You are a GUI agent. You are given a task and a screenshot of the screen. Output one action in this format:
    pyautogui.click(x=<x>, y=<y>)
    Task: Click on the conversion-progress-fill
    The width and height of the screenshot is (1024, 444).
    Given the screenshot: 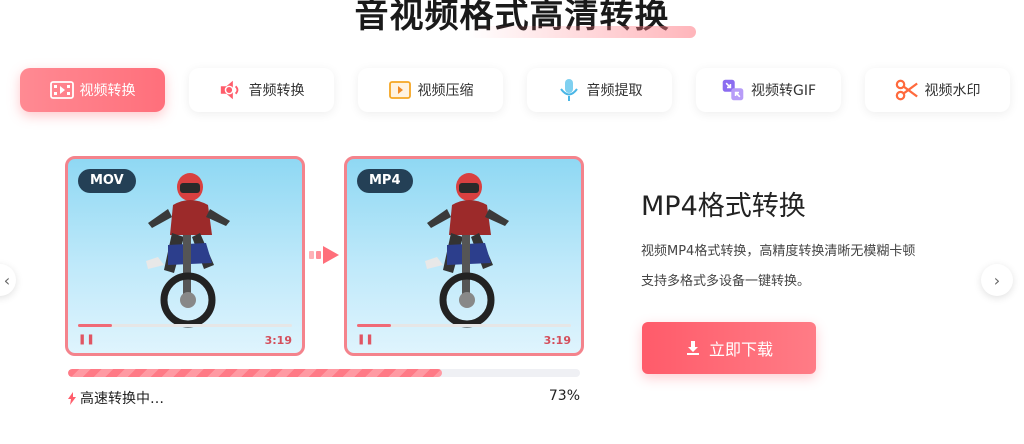 What is the action you would take?
    pyautogui.click(x=255, y=373)
    